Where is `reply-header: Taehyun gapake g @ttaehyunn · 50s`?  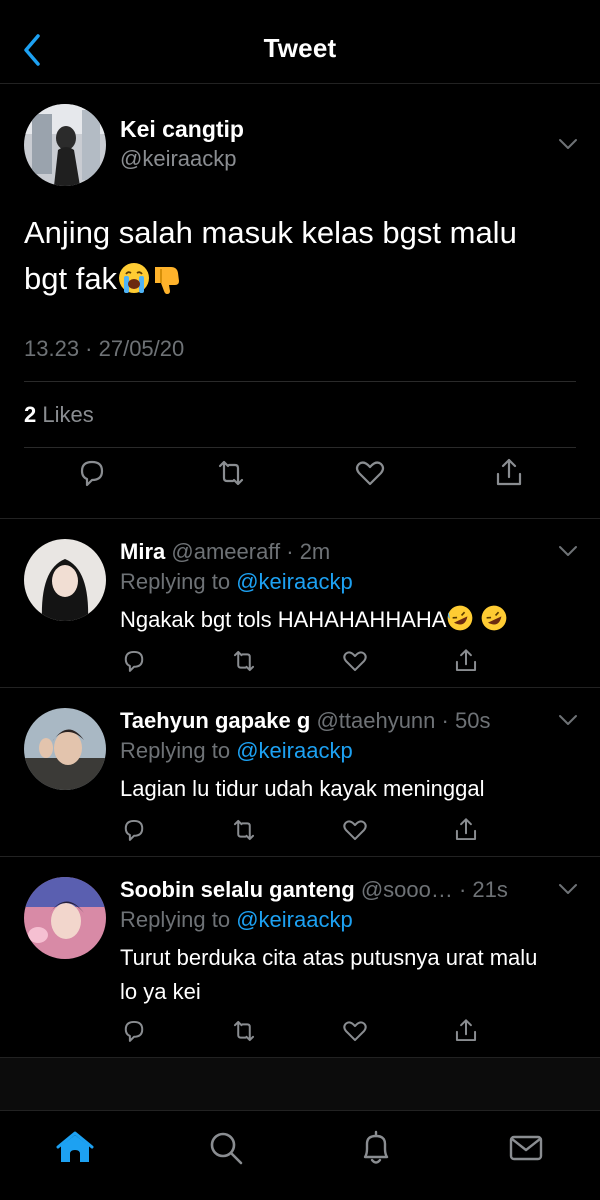 reply-header: Taehyun gapake g @ttaehyunn · 50s is located at coordinates (305, 721).